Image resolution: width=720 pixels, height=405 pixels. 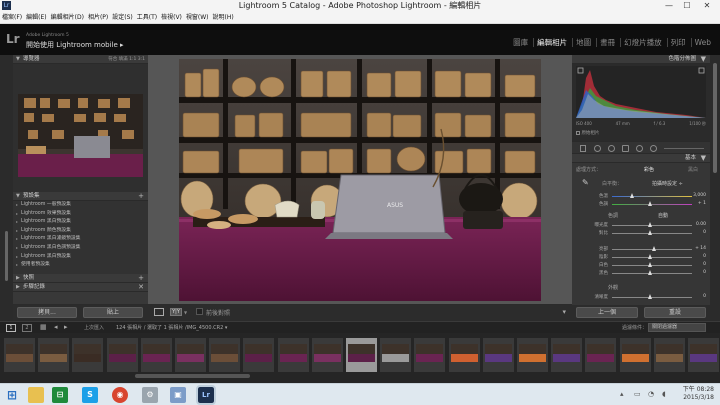 I want to click on battery-icon: ▭, so click(x=637, y=394).